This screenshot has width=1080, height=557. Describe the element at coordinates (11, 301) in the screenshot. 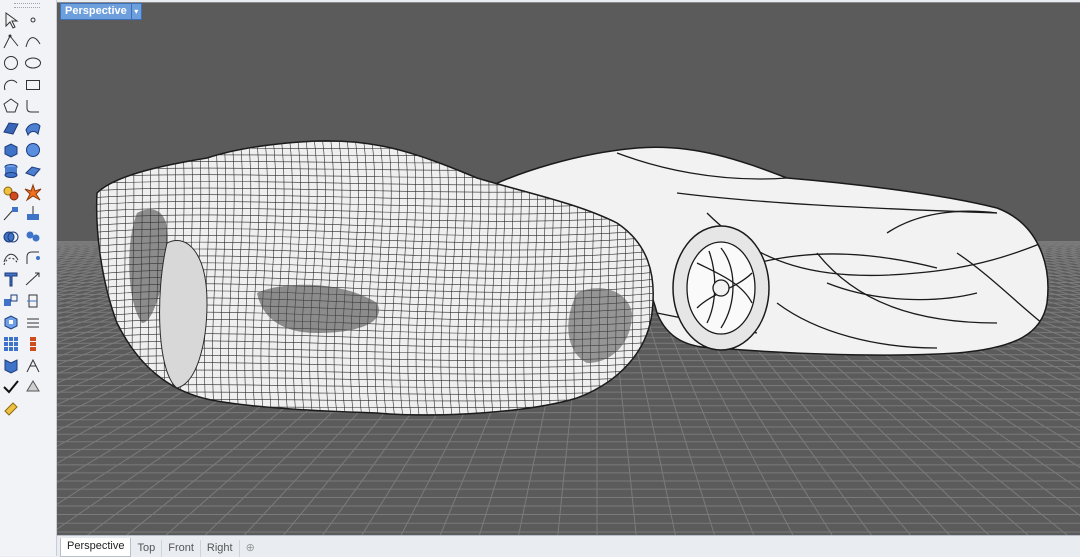

I see `transform-move-icon` at that location.